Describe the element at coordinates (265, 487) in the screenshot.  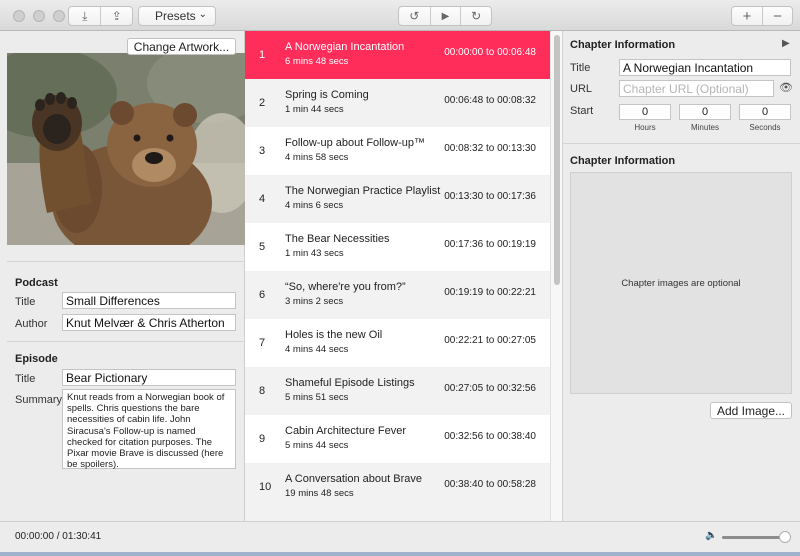
I see `chapter-number: 10` at that location.